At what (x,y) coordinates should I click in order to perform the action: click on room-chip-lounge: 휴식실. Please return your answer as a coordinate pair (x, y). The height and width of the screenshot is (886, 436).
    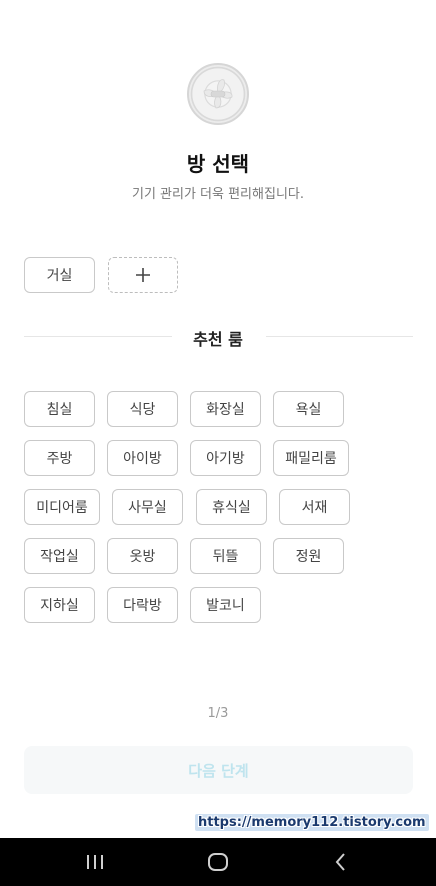
    Looking at the image, I should click on (231, 507).